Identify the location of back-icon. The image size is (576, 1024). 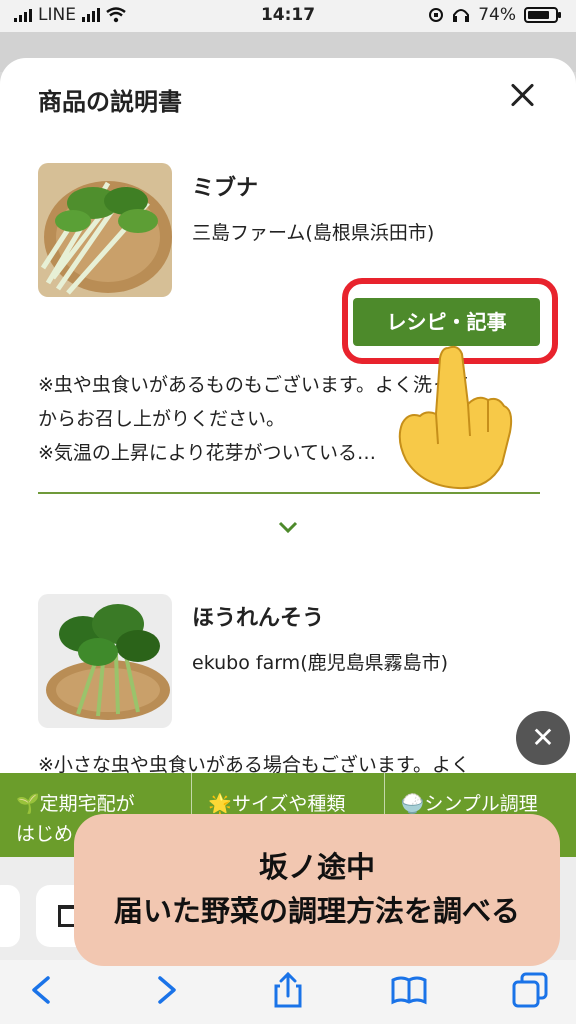
(42, 990).